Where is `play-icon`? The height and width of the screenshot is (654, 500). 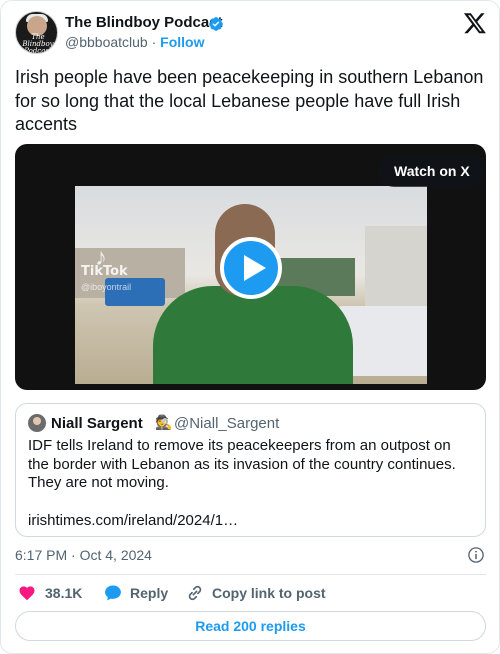 play-icon is located at coordinates (251, 268).